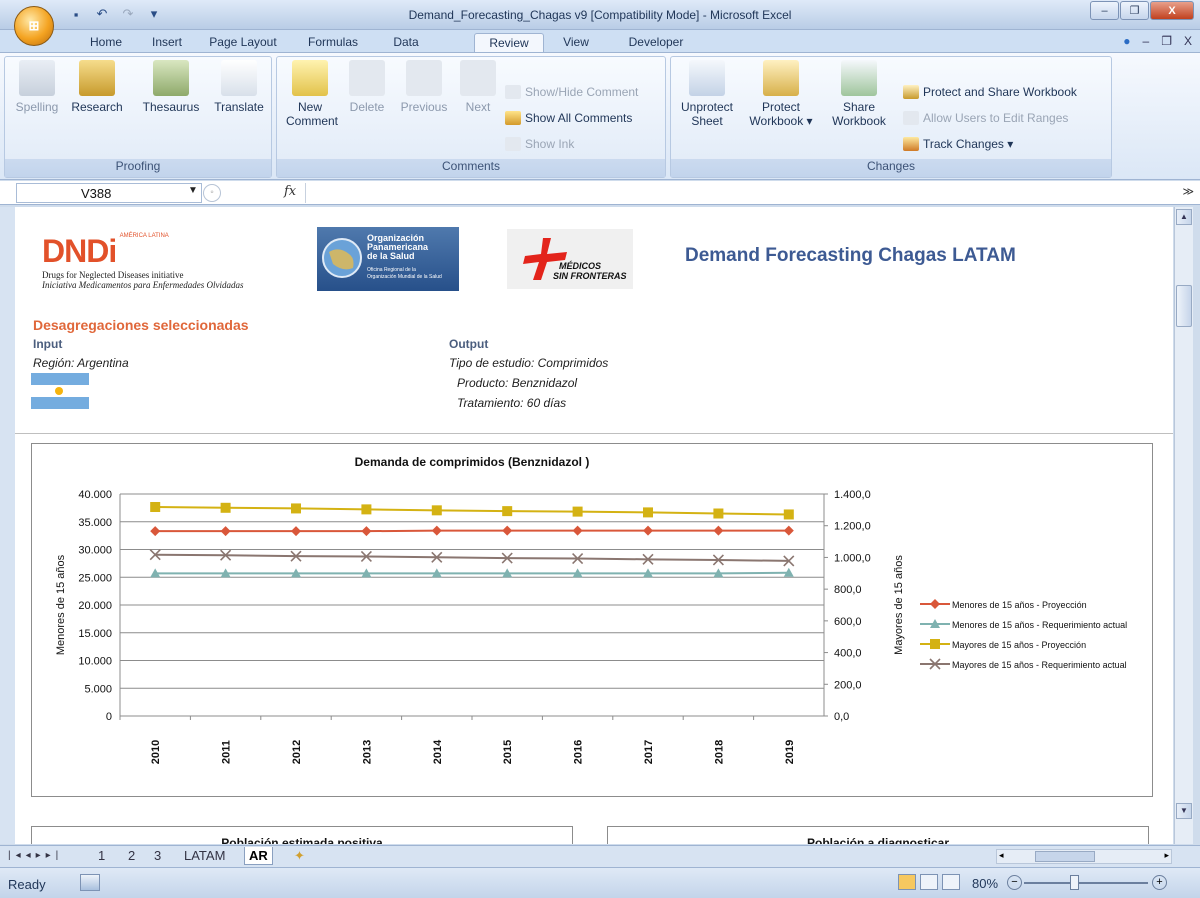 The image size is (1200, 898). Describe the element at coordinates (299, 856) in the screenshot. I see `insert-sheet-icon: ✦` at that location.